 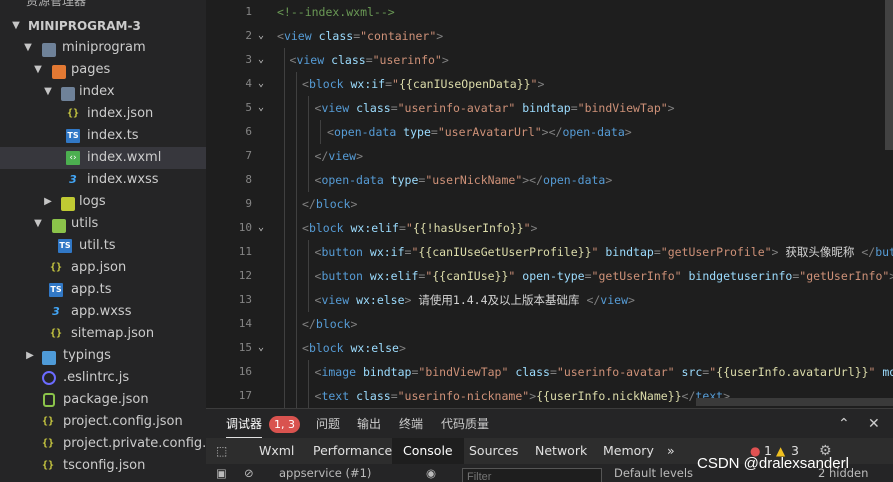 What do you see at coordinates (889, 75) in the screenshot?
I see `vertical-scrollbar` at bounding box center [889, 75].